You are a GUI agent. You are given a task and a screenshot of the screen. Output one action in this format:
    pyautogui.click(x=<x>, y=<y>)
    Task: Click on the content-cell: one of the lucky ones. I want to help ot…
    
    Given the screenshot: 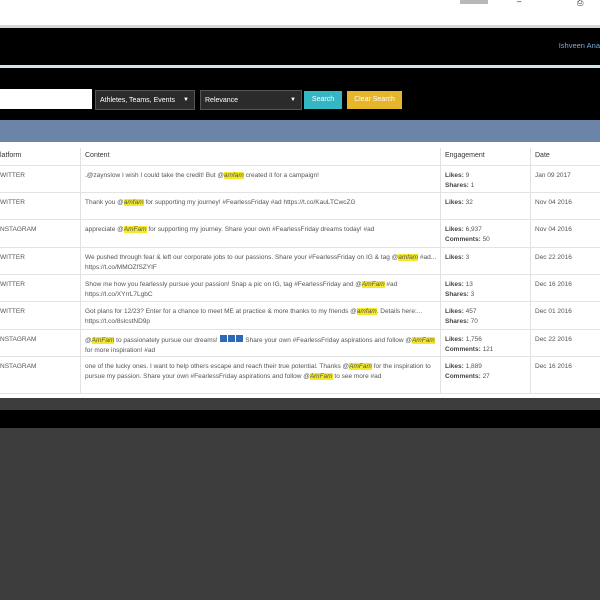 What is the action you would take?
    pyautogui.click(x=258, y=371)
    